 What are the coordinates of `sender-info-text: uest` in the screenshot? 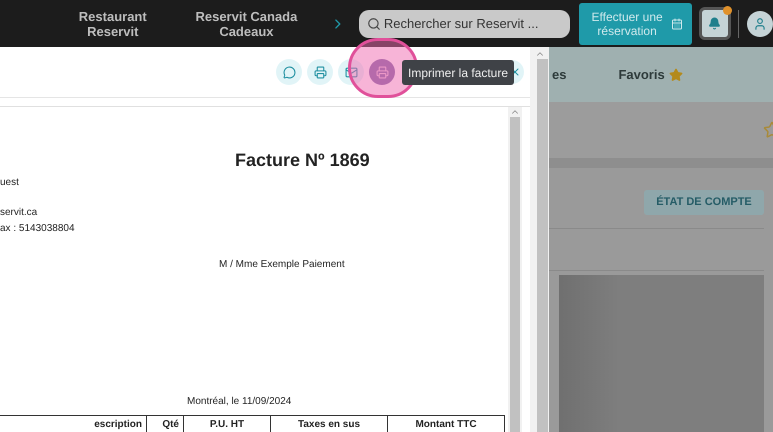 It's located at (10, 183).